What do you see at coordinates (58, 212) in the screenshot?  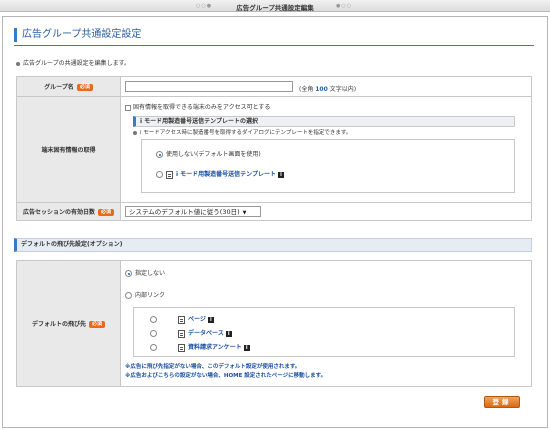 I see `session-label: 広告セッションの有効日数` at bounding box center [58, 212].